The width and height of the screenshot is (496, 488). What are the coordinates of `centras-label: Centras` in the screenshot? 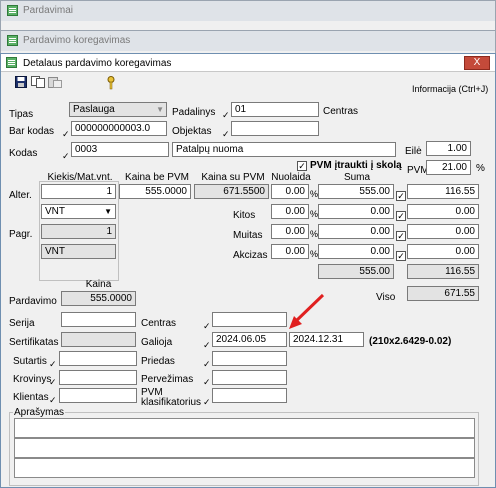 It's located at (159, 323).